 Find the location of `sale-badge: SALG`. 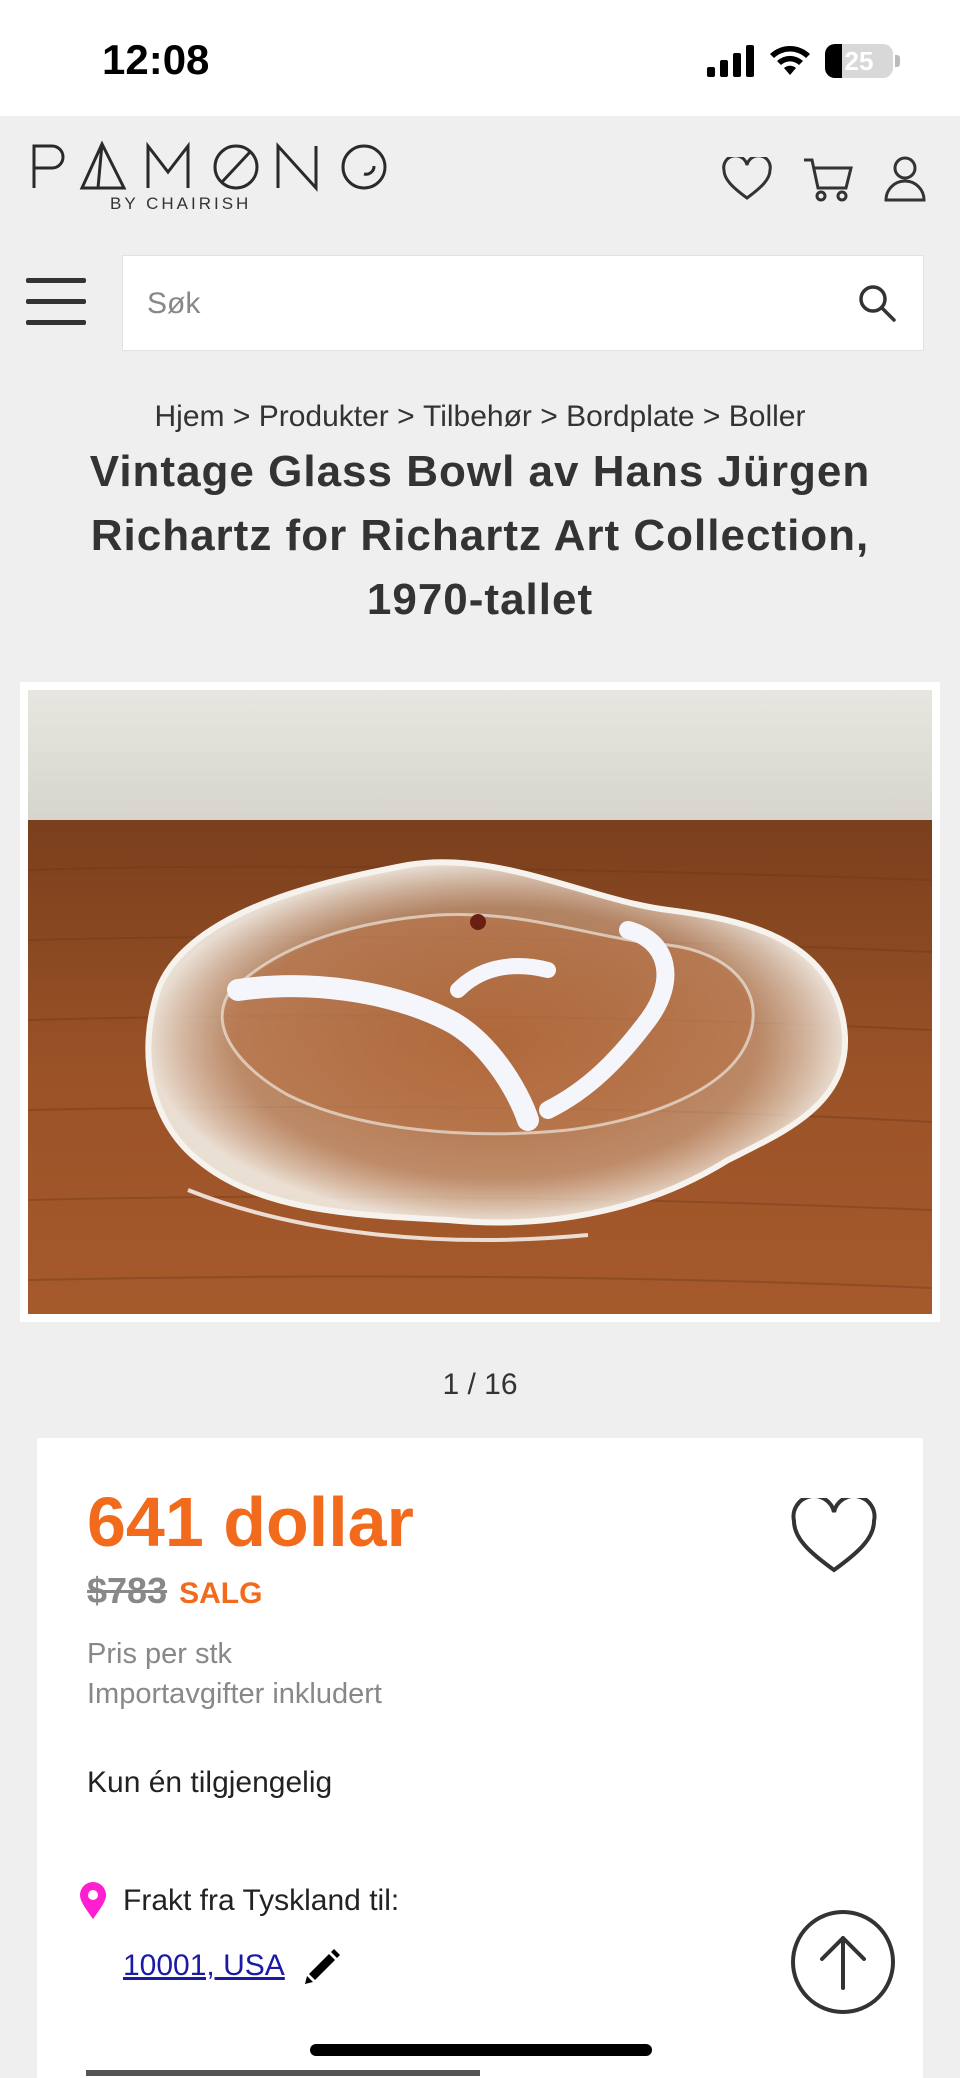

sale-badge: SALG is located at coordinates (221, 1593).